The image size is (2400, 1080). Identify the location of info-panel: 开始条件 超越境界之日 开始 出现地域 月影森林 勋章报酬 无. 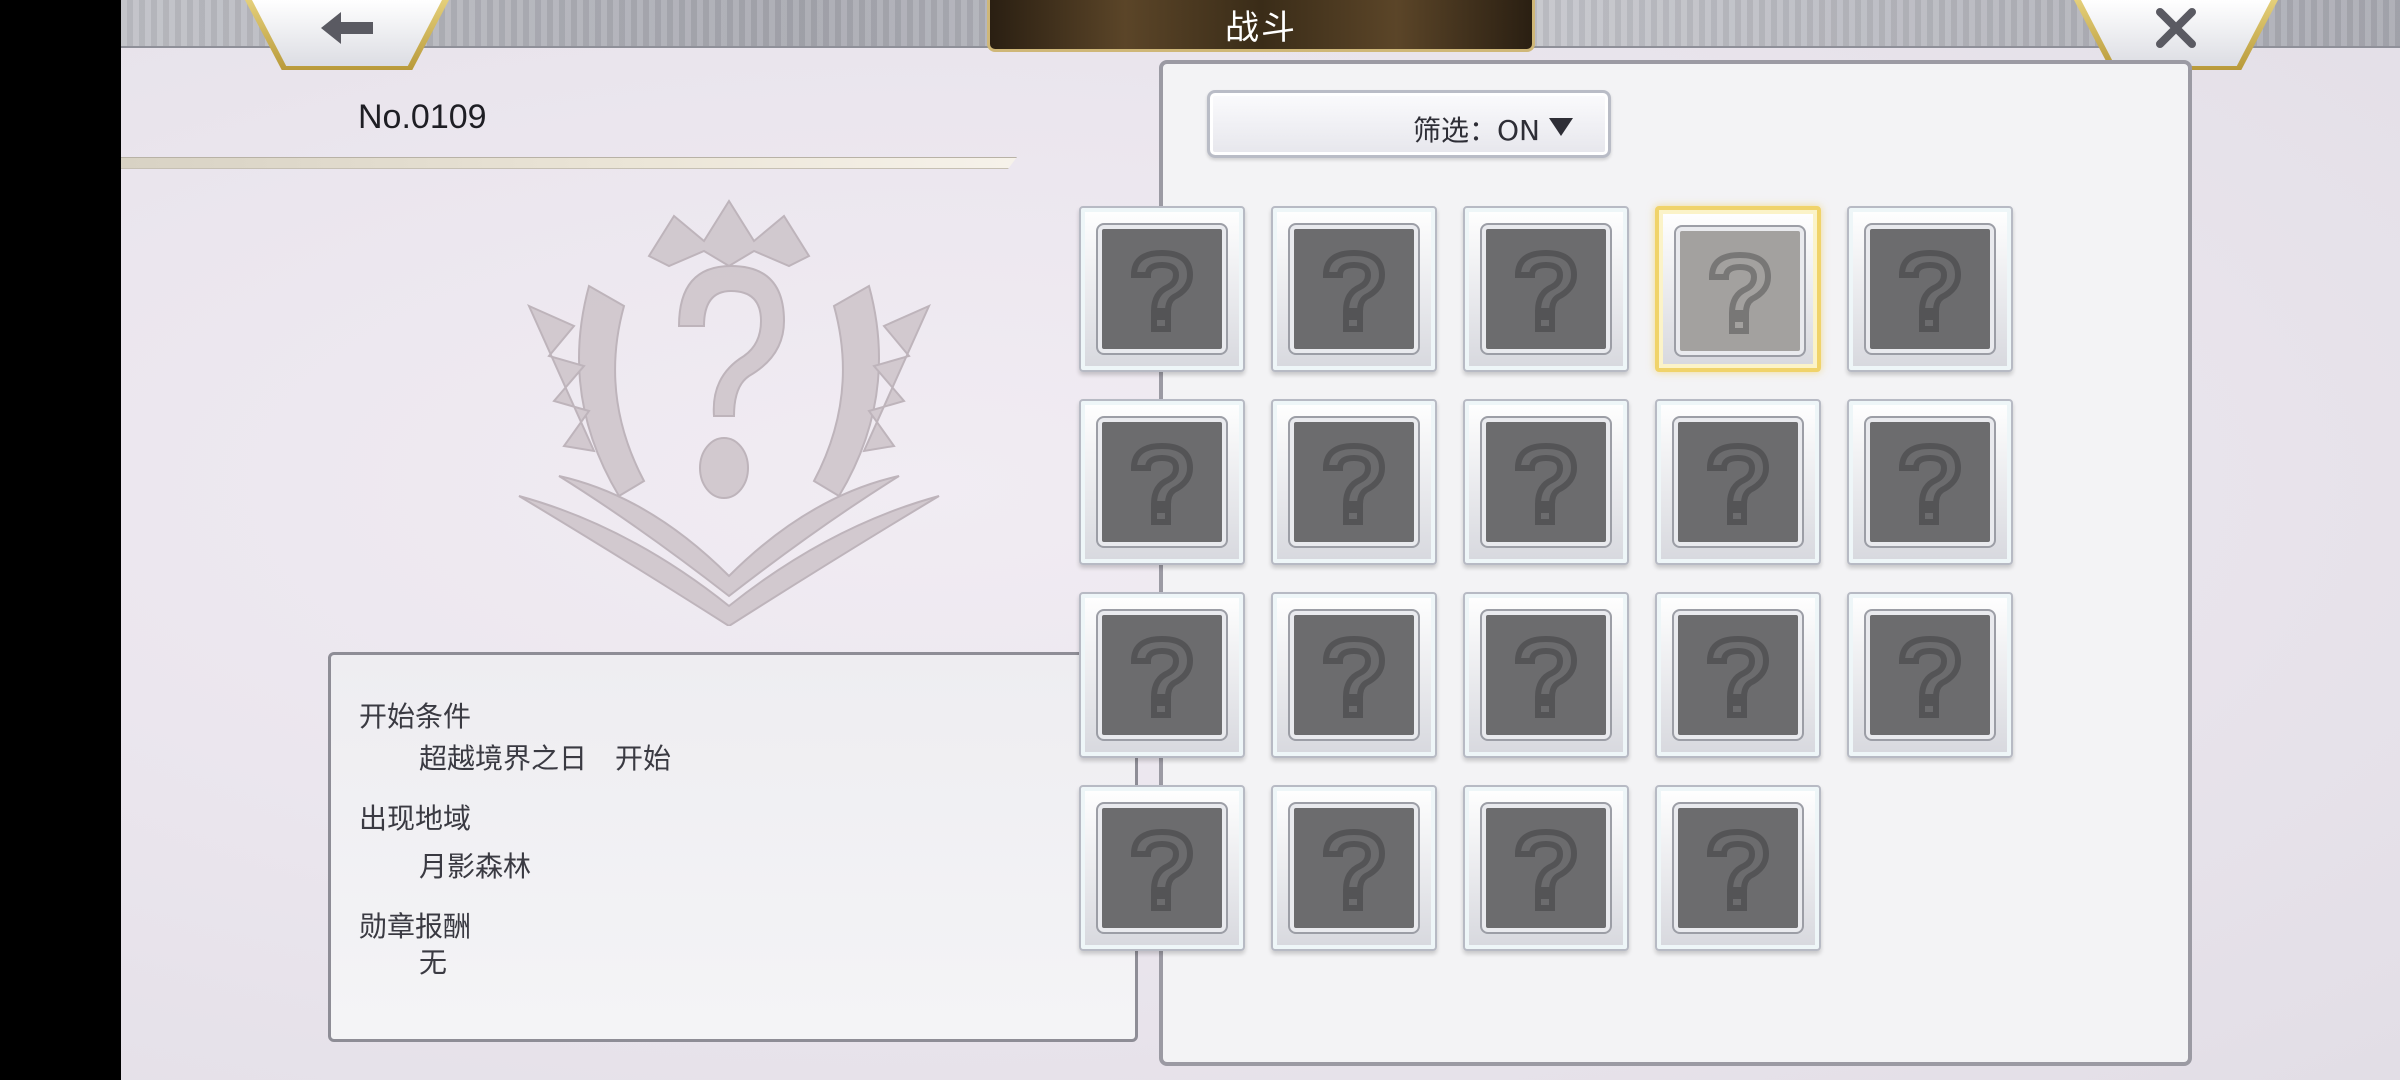
(733, 847).